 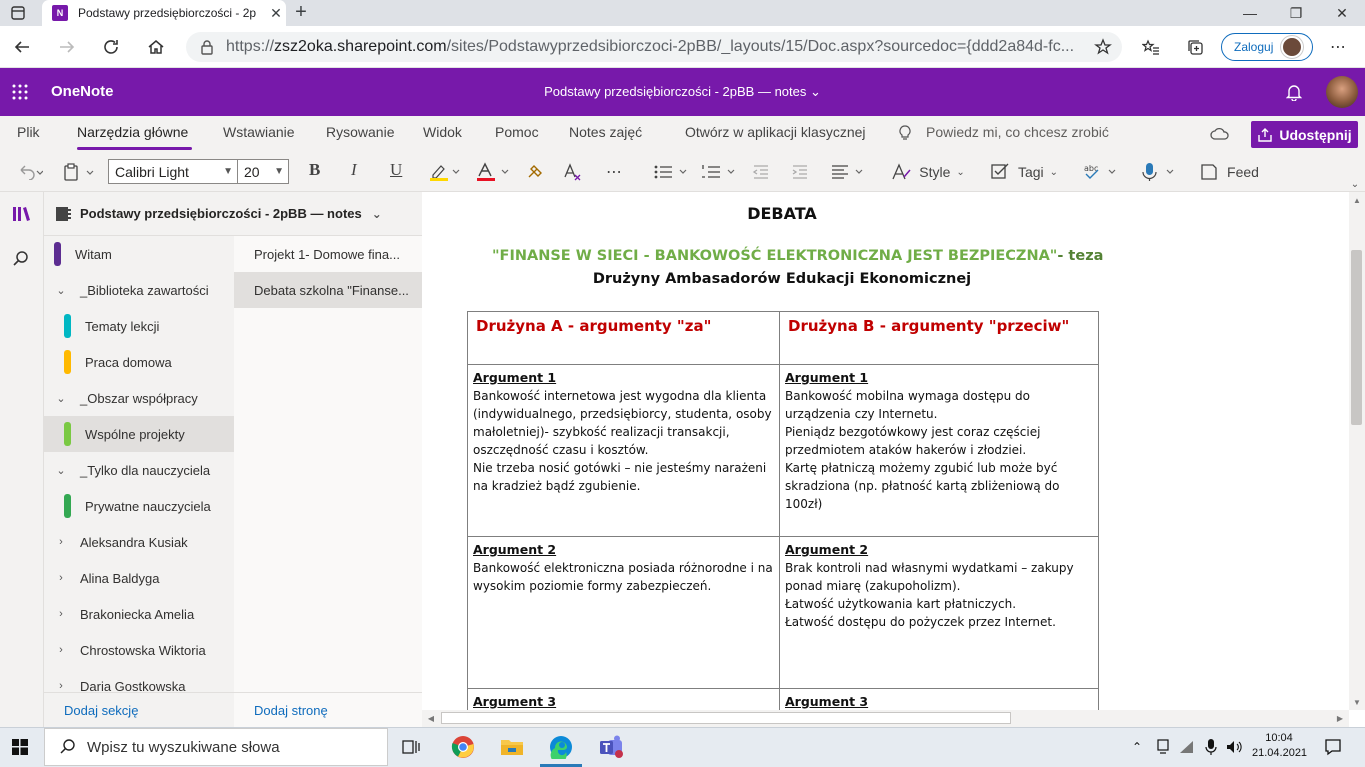 I want to click on decrease-indent-icon, so click(x=761, y=172).